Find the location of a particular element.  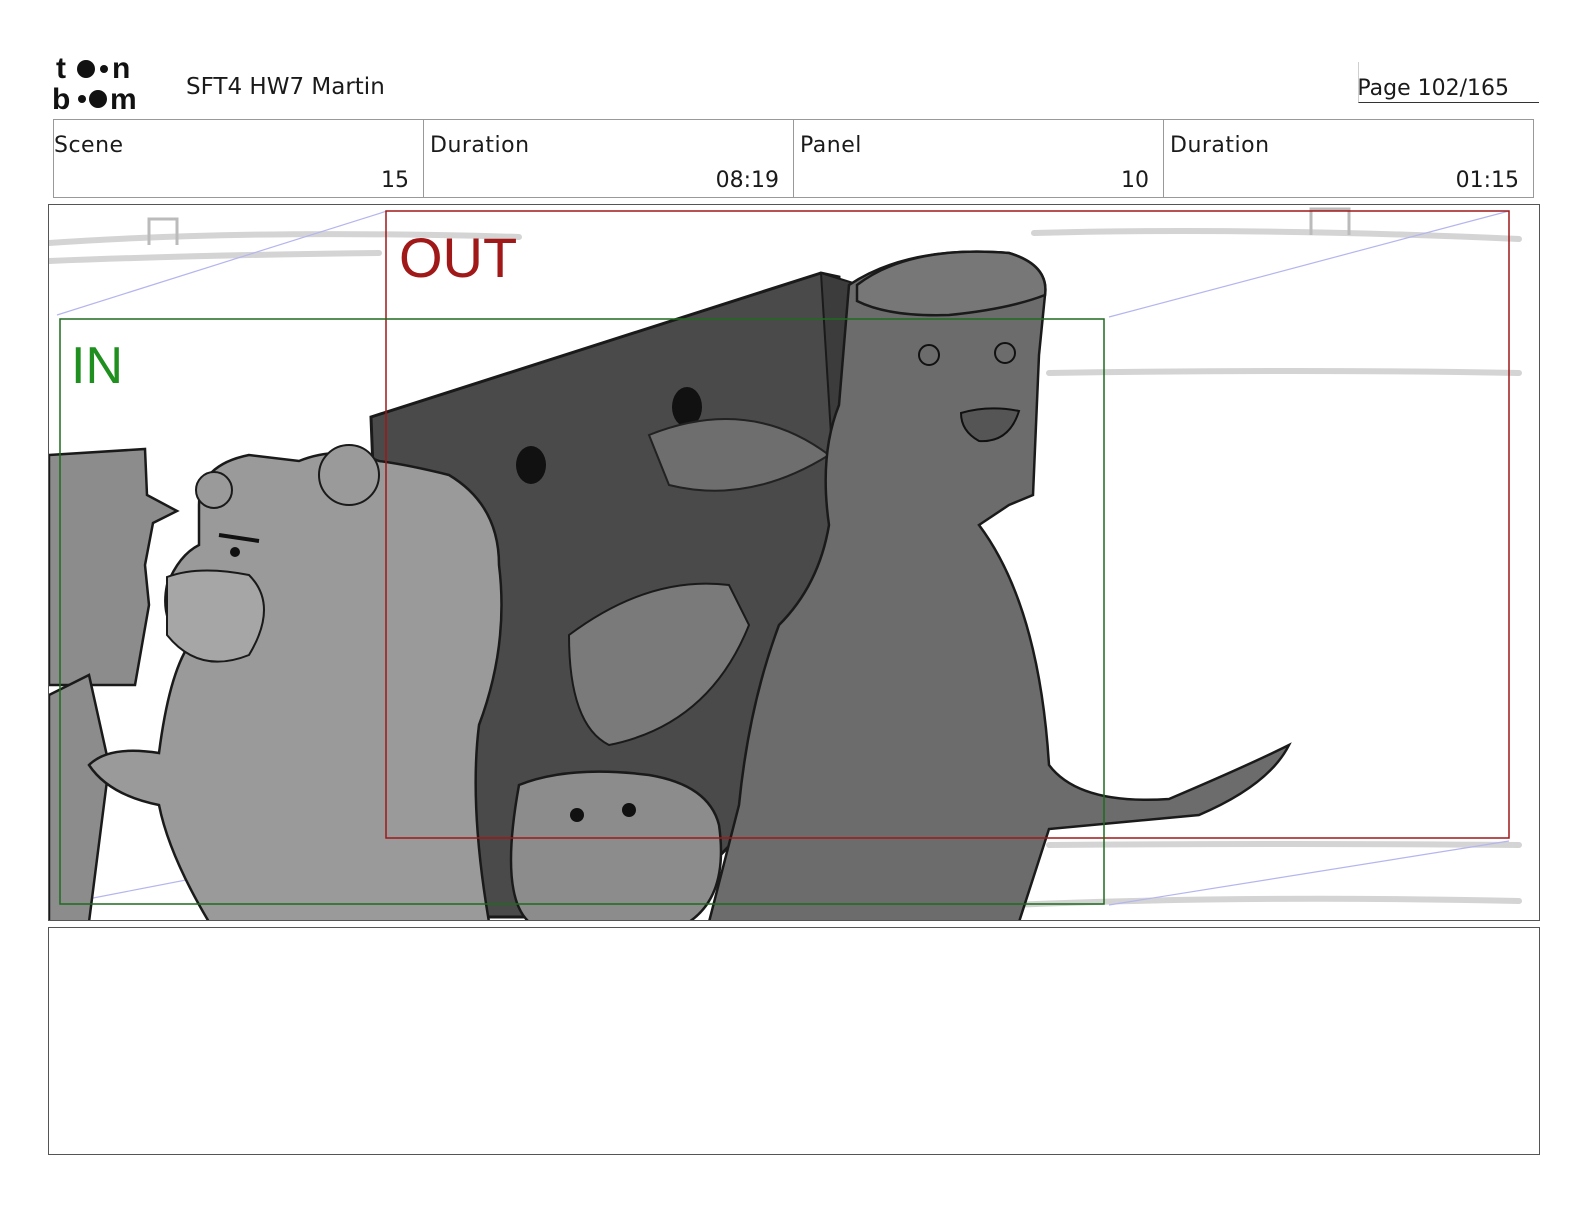

panel-duration-value: 01:15 is located at coordinates (1487, 180).